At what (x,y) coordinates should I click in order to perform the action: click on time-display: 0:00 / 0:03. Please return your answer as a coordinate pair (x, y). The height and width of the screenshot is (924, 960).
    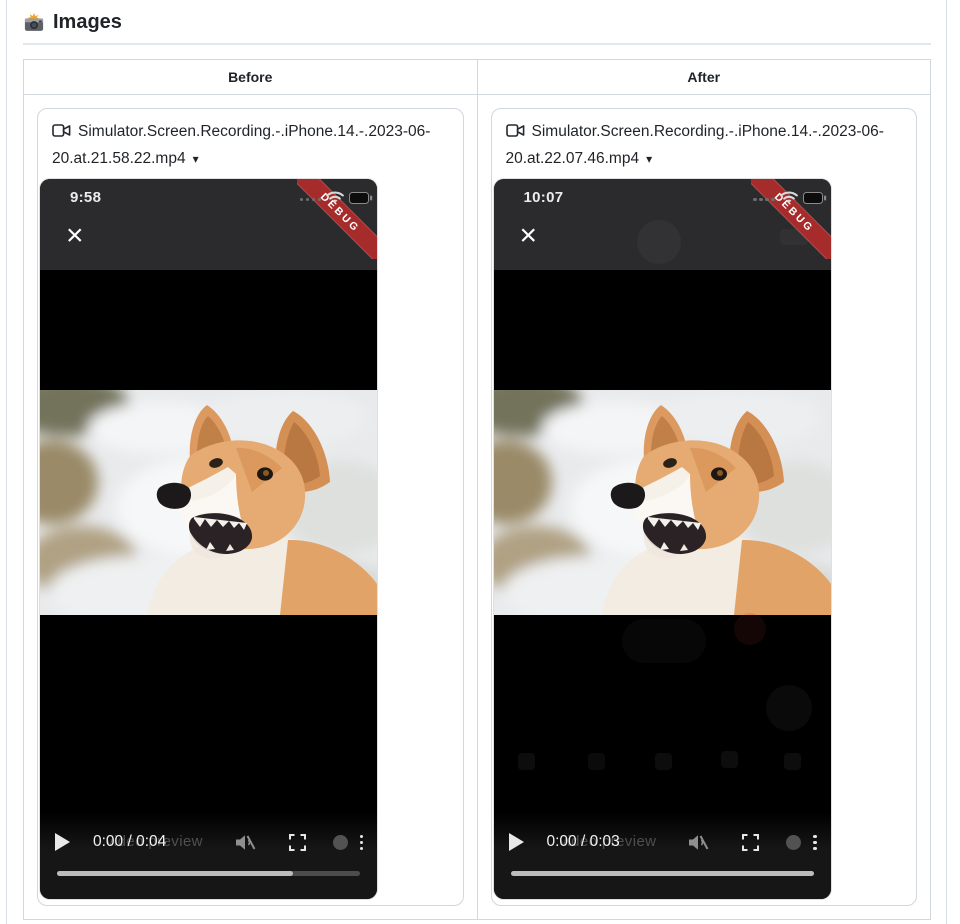
    Looking at the image, I should click on (583, 842).